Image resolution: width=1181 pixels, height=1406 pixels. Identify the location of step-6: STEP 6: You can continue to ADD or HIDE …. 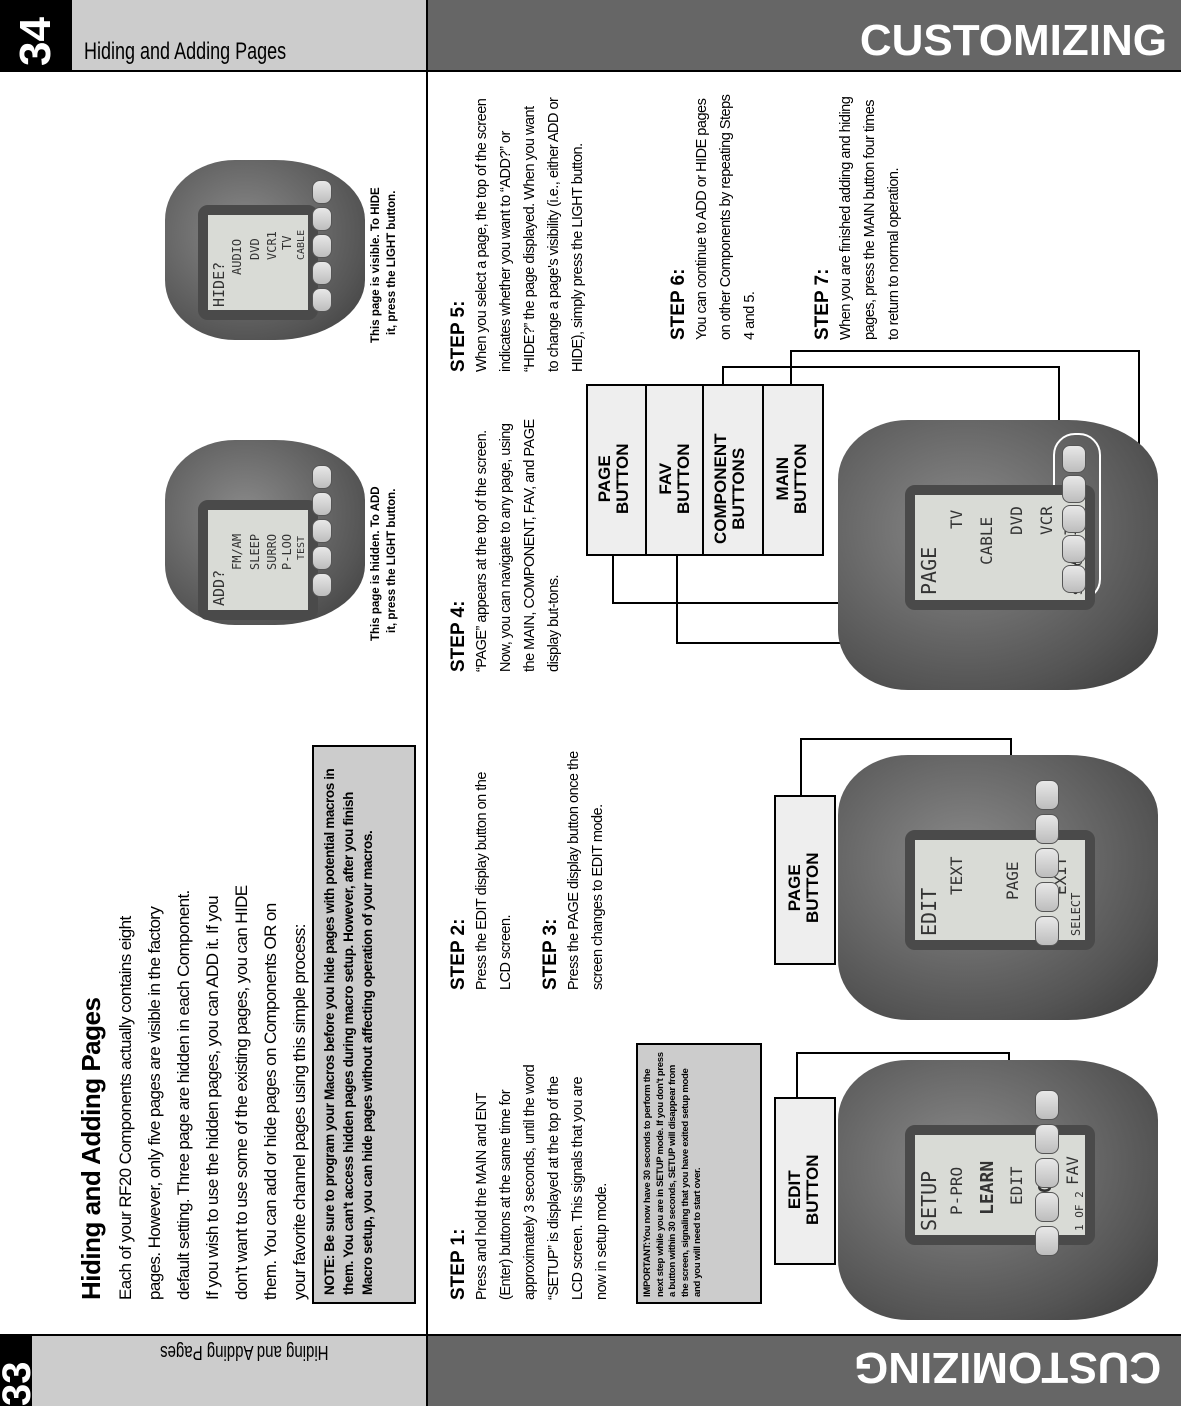
(715, 215).